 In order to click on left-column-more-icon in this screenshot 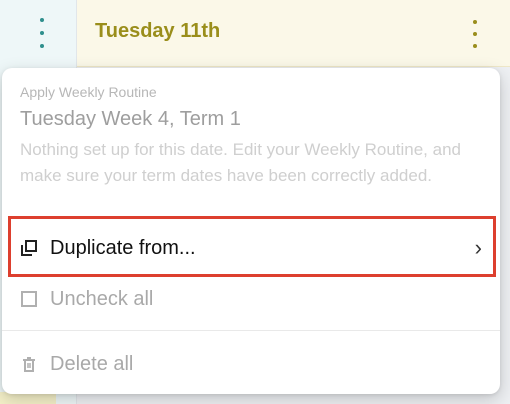, I will do `click(42, 33)`.